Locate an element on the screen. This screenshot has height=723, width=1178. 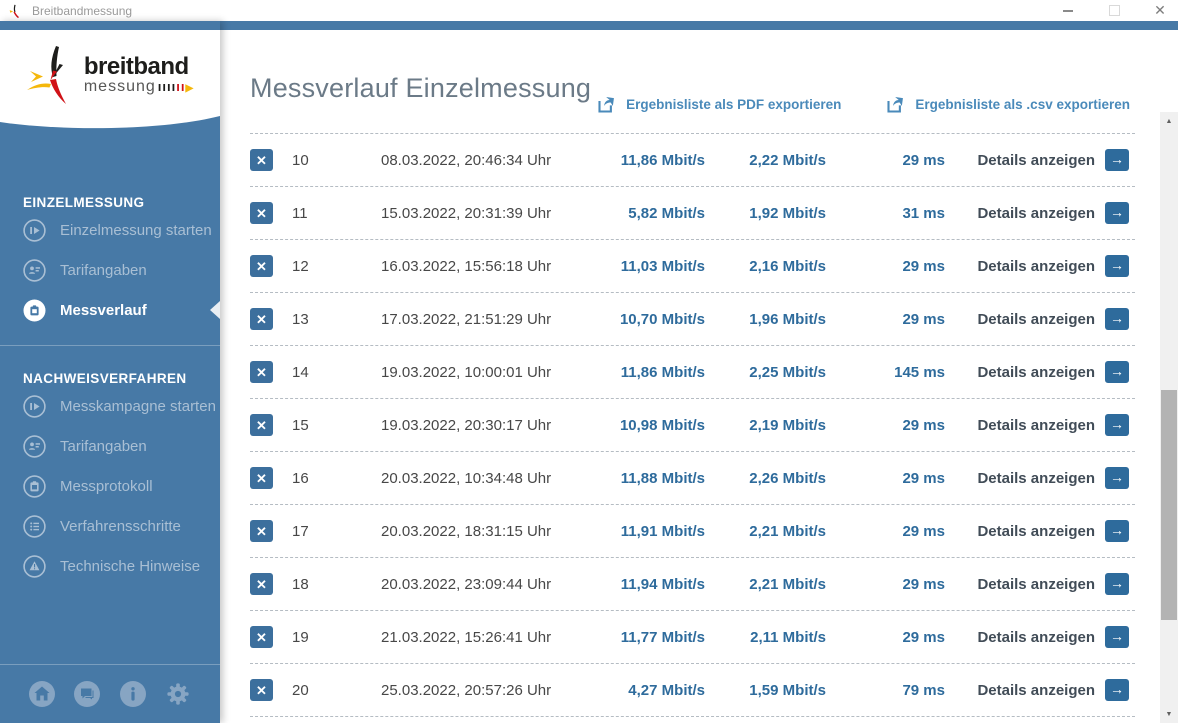
row-download-value: 11,03 Mbit/s is located at coordinates (662, 266).